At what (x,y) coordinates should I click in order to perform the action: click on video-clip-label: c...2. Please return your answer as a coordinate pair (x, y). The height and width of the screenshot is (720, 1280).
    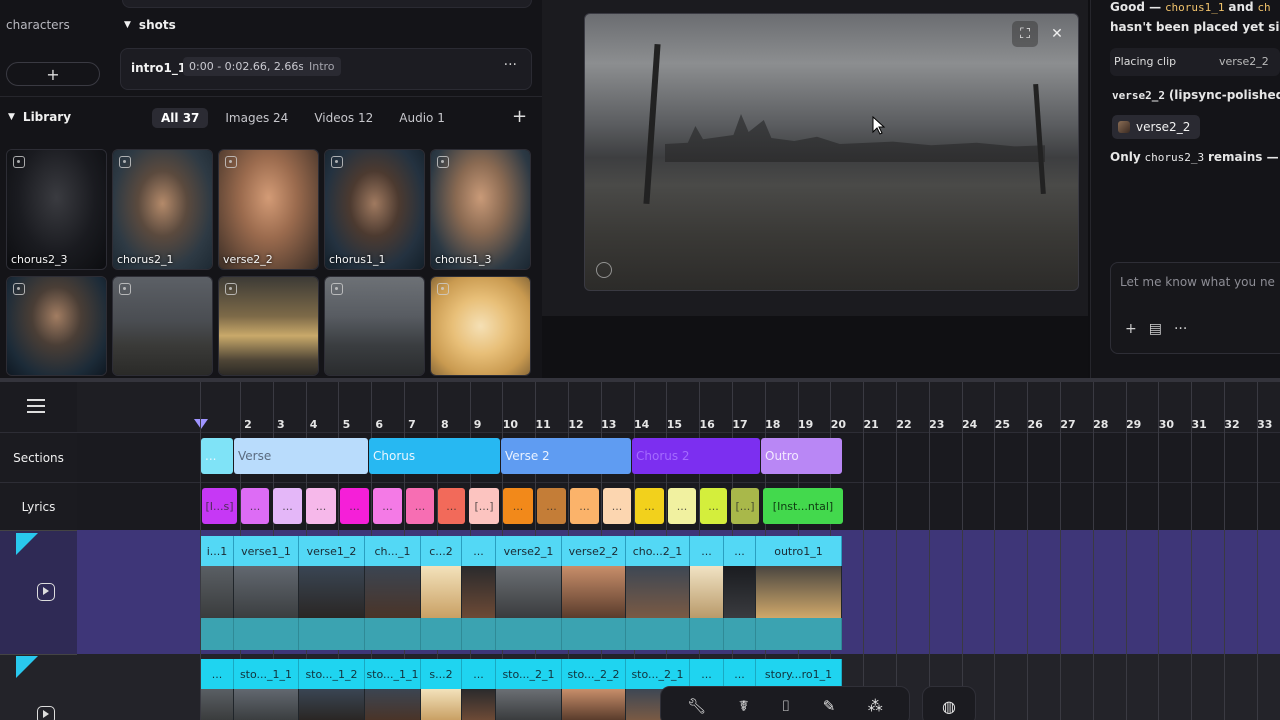
    Looking at the image, I should click on (441, 551).